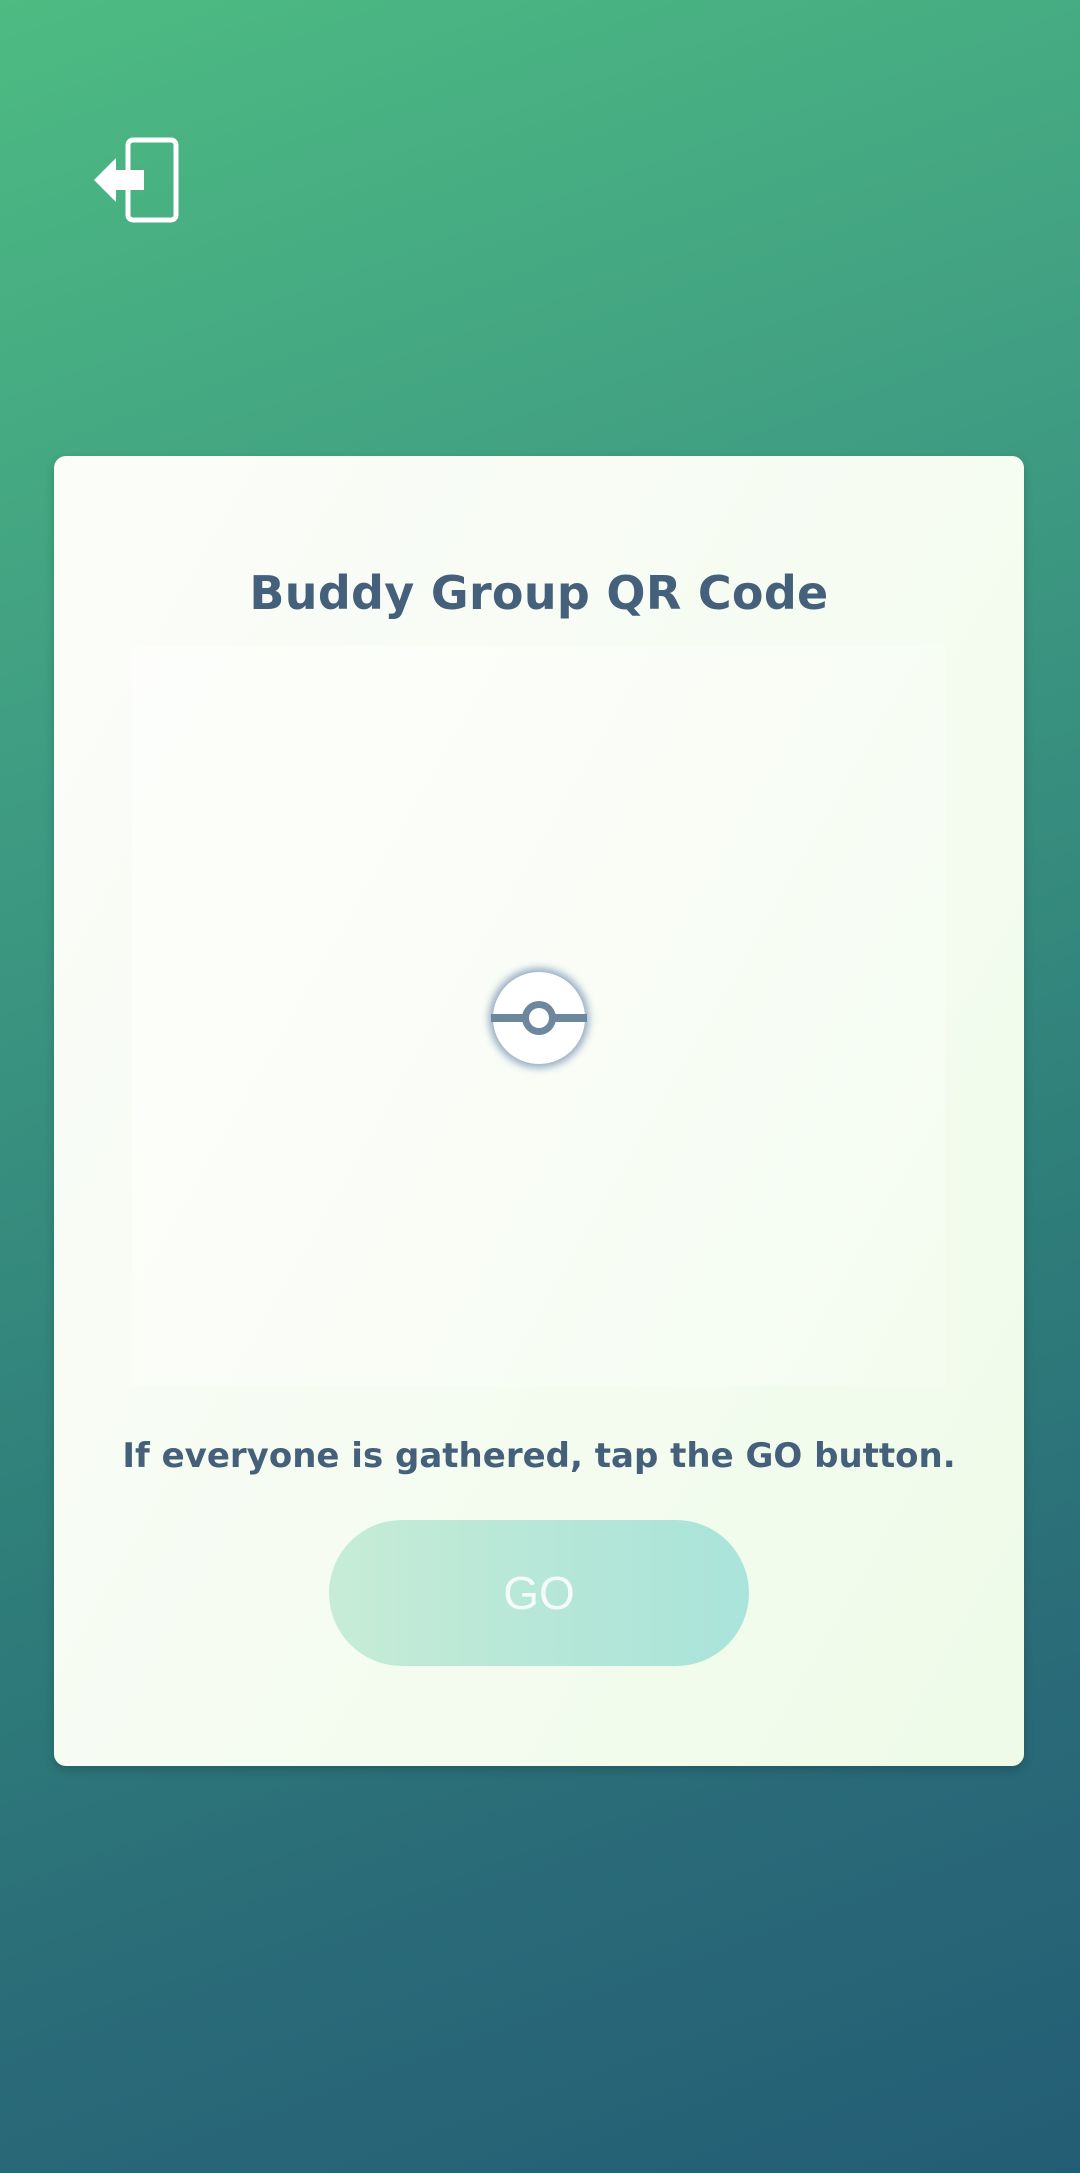 Image resolution: width=1080 pixels, height=2173 pixels. I want to click on exit-button, so click(136, 180).